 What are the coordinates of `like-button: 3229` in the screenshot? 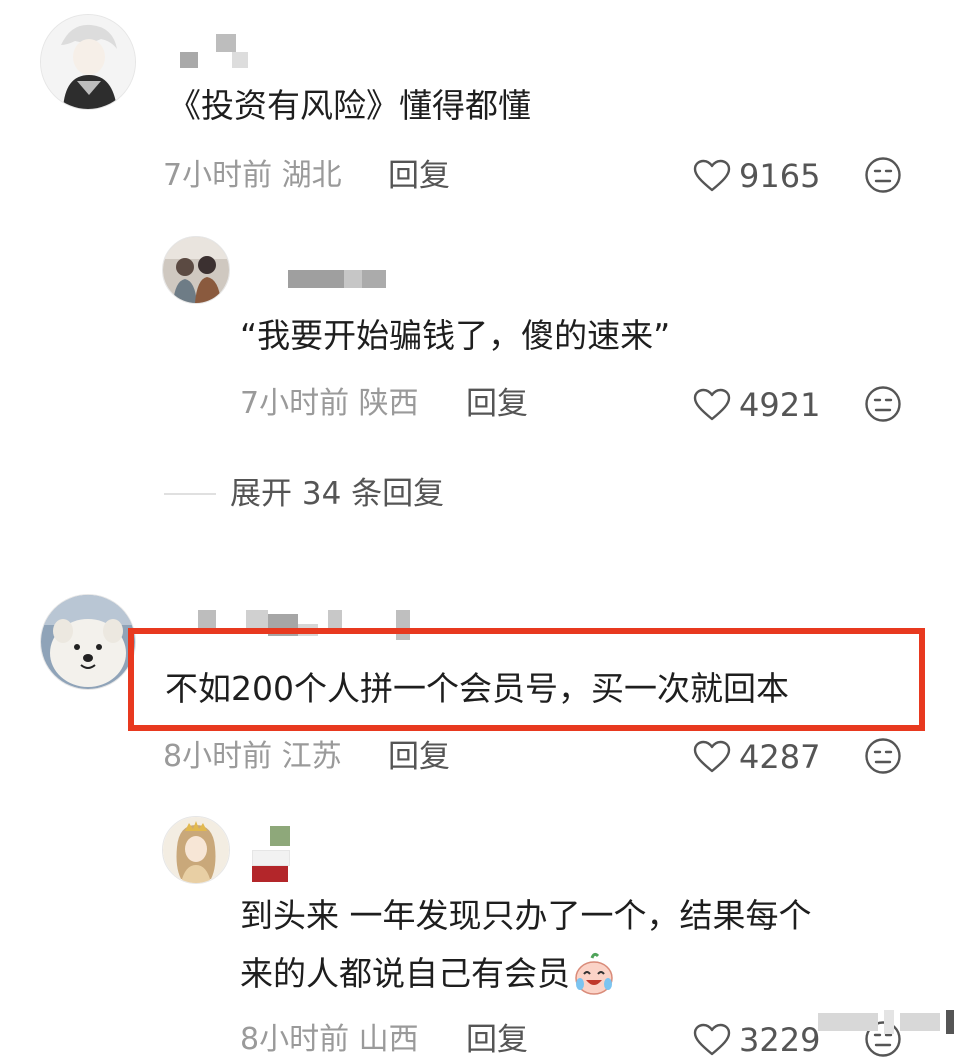 It's located at (756, 1040).